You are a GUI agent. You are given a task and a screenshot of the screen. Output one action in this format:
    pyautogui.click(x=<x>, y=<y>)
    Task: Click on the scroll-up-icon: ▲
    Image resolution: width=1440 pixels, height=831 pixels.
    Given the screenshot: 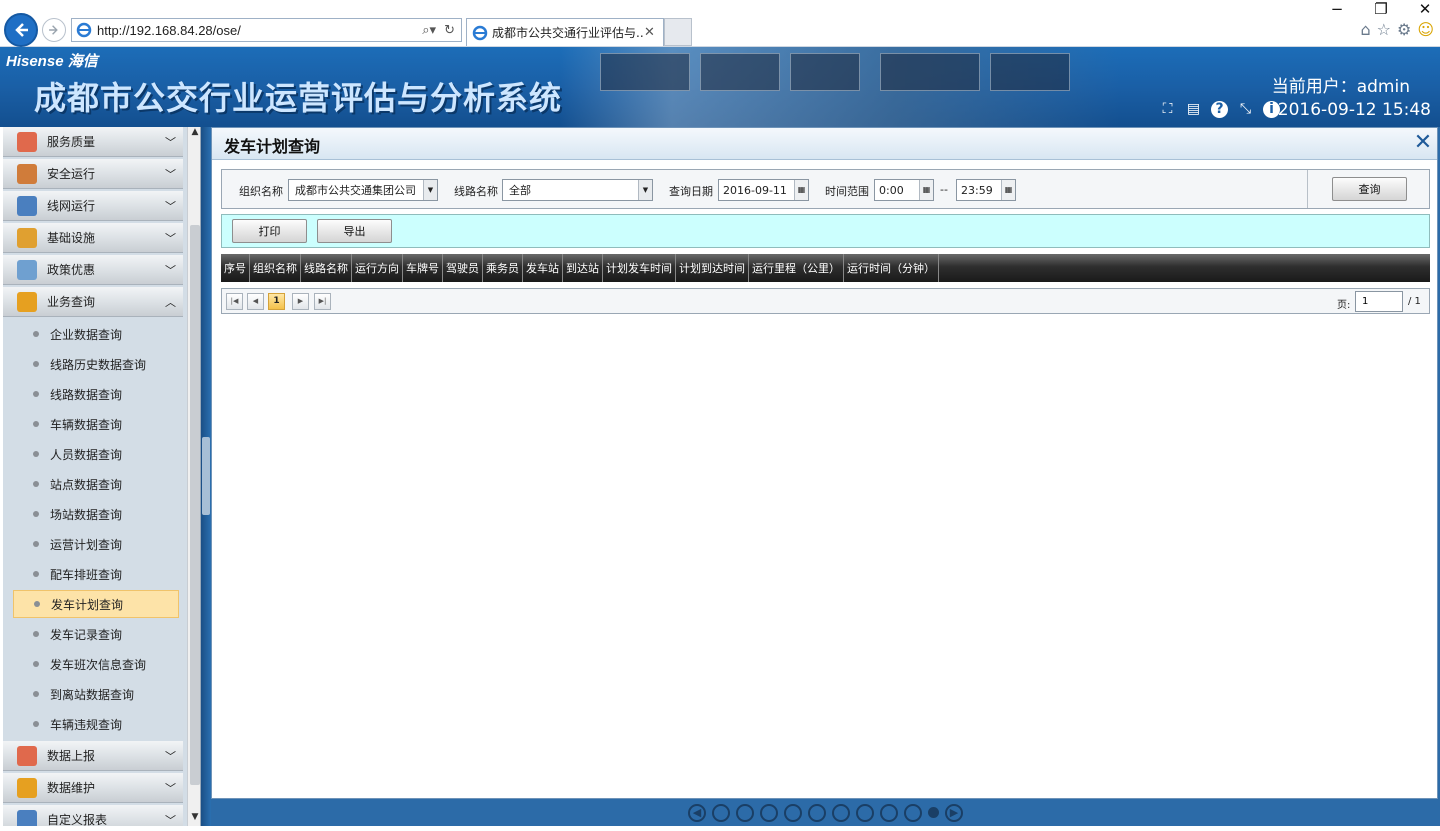 What is the action you would take?
    pyautogui.click(x=194, y=134)
    